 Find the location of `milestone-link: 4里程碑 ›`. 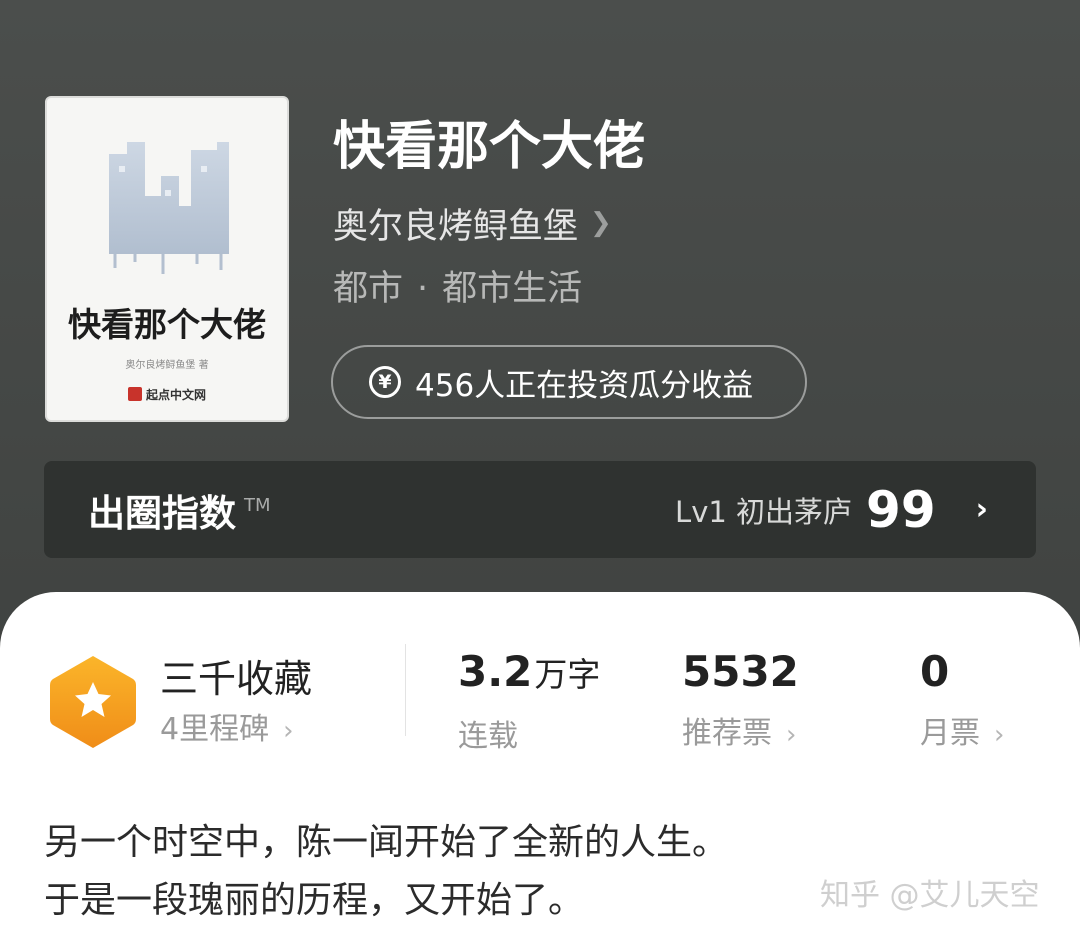

milestone-link: 4里程碑 › is located at coordinates (227, 726).